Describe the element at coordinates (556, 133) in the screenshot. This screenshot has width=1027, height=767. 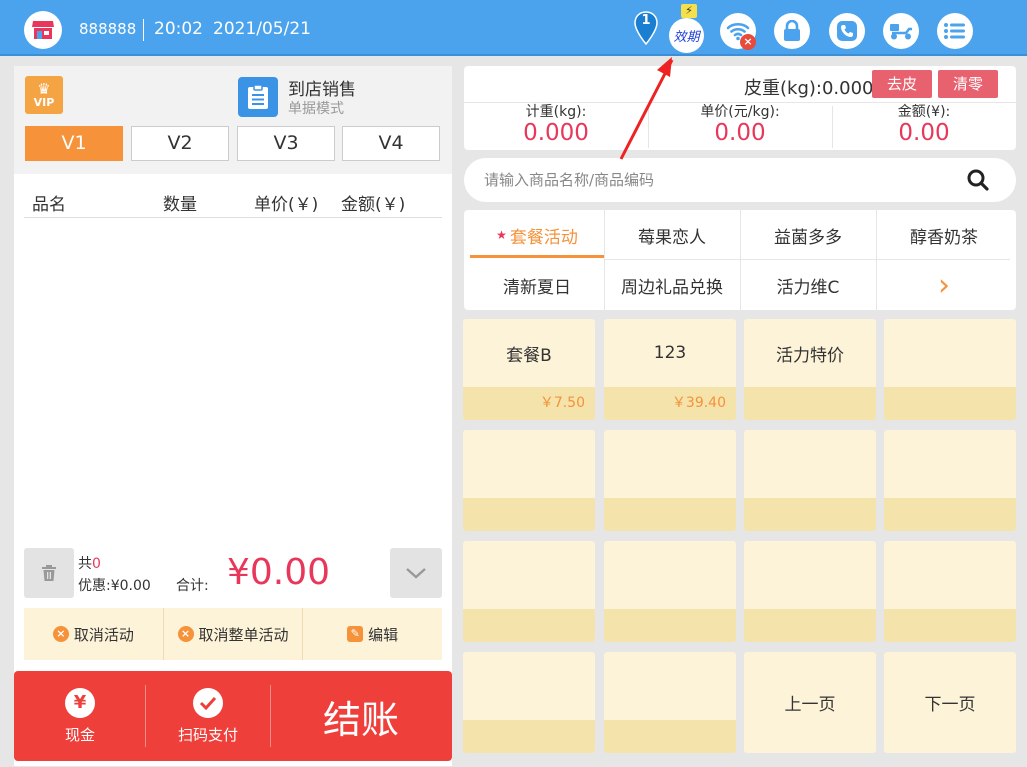
I see `weight-value: 0.000` at that location.